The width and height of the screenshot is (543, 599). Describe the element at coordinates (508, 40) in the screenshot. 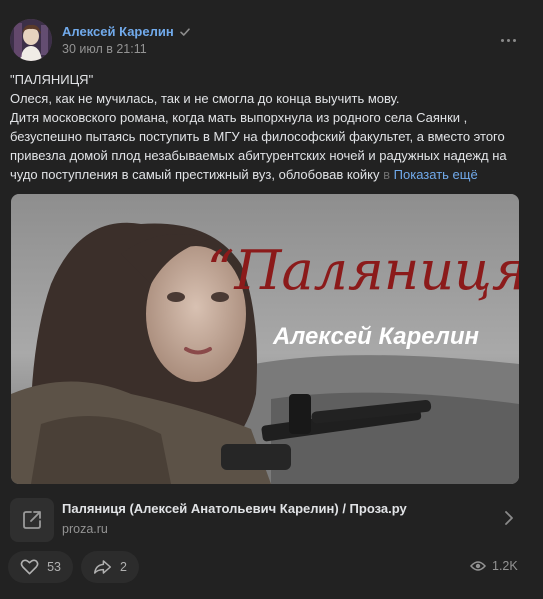

I see `more-icon` at that location.